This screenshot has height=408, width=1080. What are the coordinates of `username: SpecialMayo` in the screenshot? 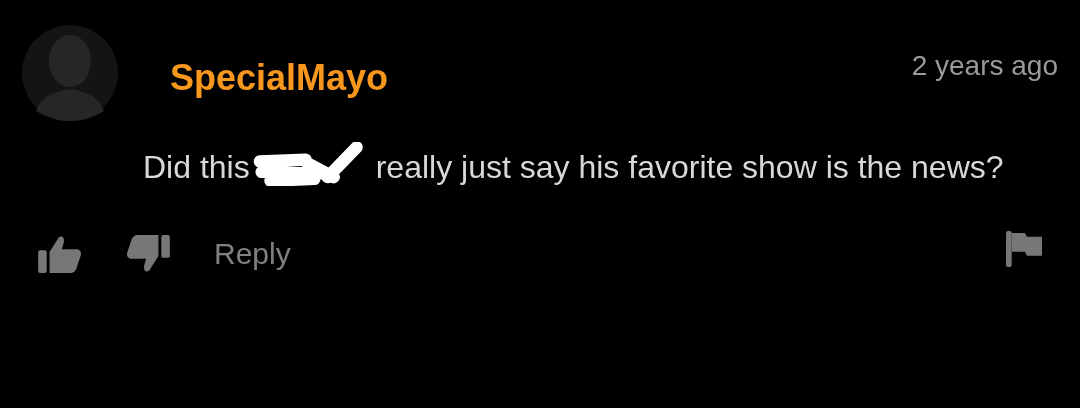 It's located at (279, 78).